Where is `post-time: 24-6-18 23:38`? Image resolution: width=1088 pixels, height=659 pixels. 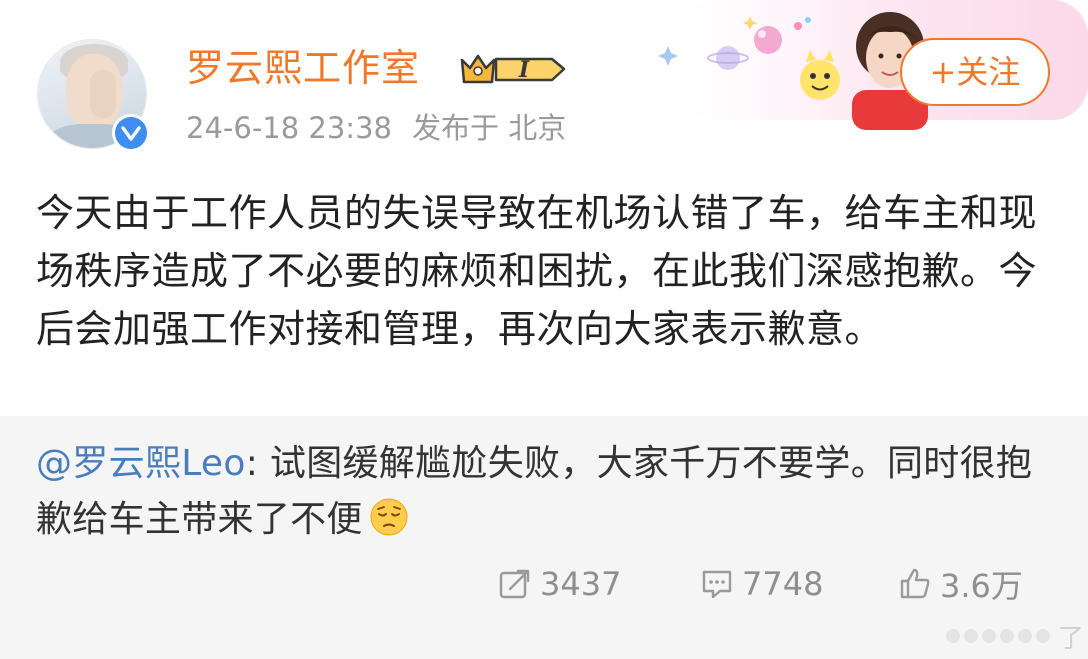 post-time: 24-6-18 23:38 is located at coordinates (289, 128).